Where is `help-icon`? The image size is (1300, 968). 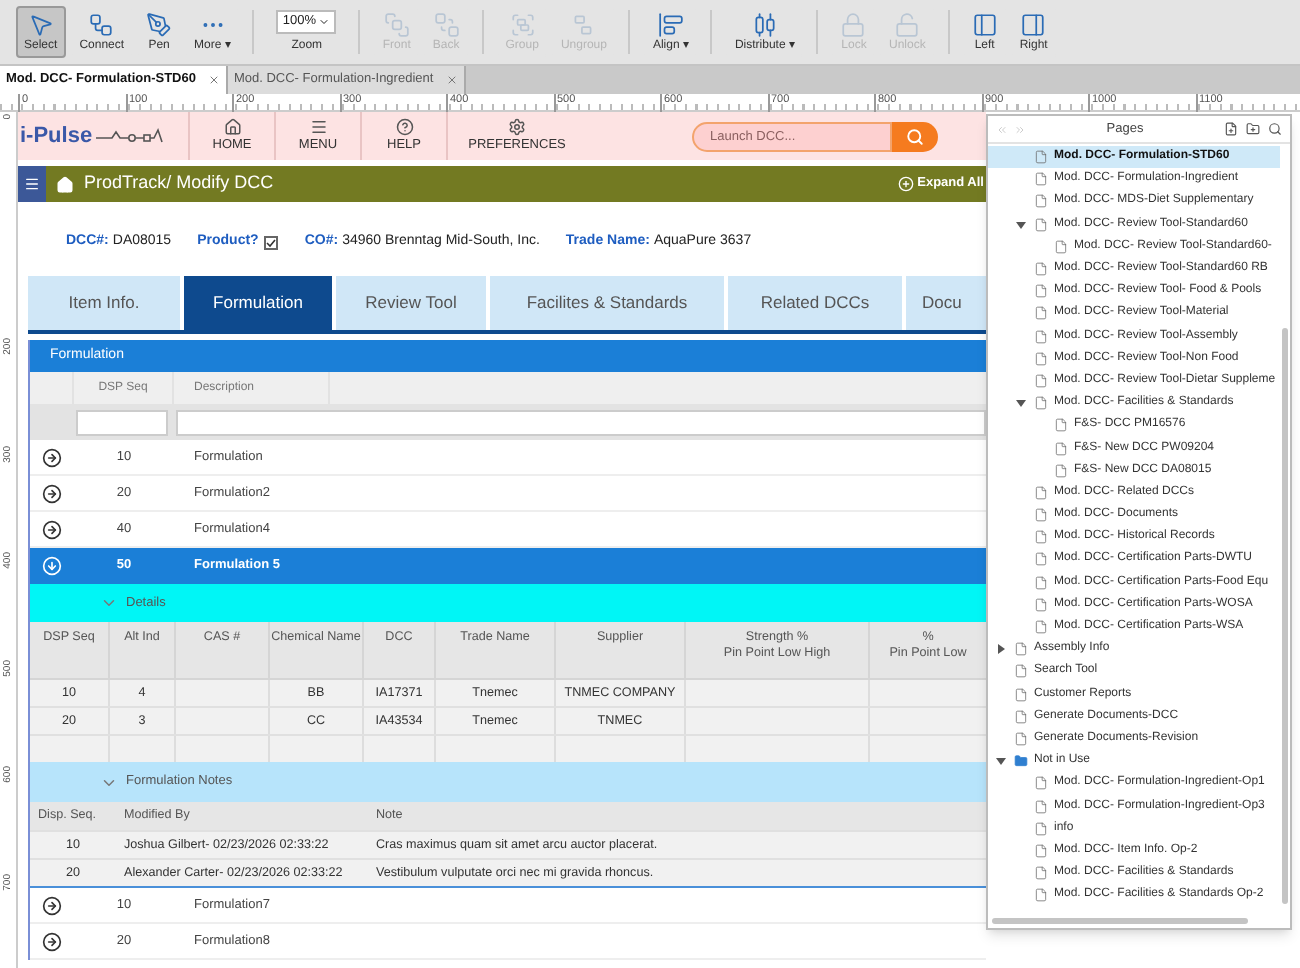
help-icon is located at coordinates (404, 126).